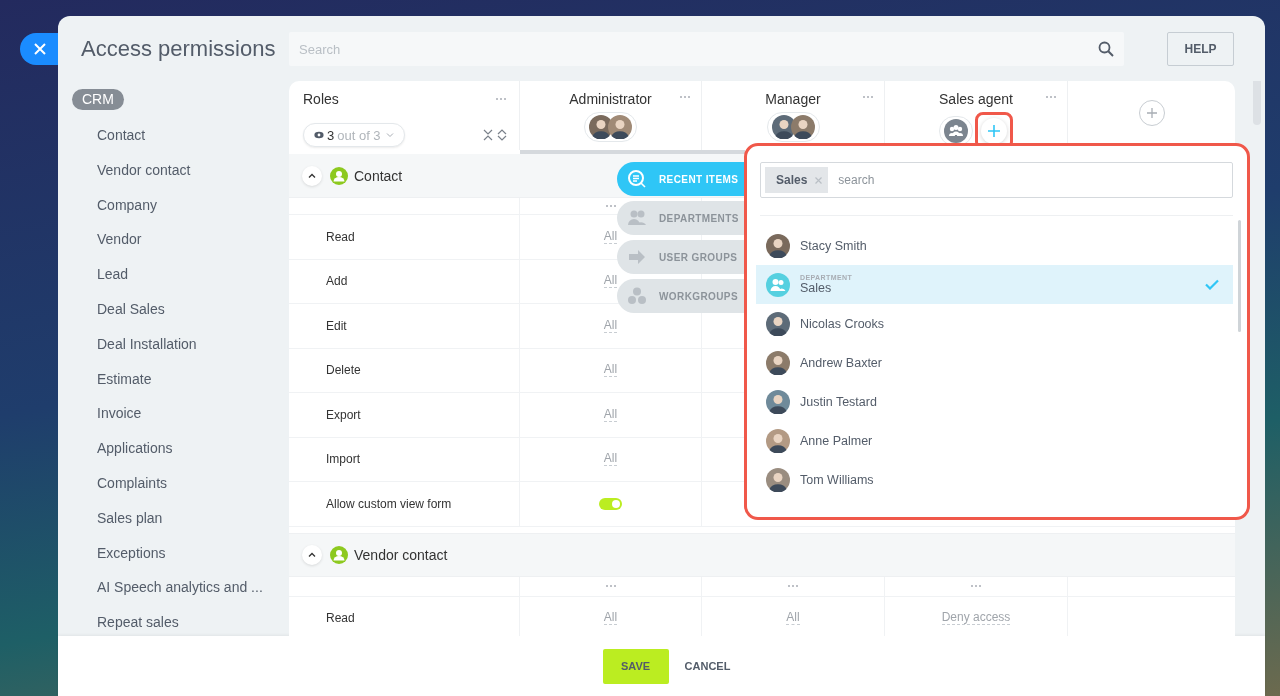  Describe the element at coordinates (180, 620) in the screenshot. I see `sidebar-item: Repeat sales` at that location.